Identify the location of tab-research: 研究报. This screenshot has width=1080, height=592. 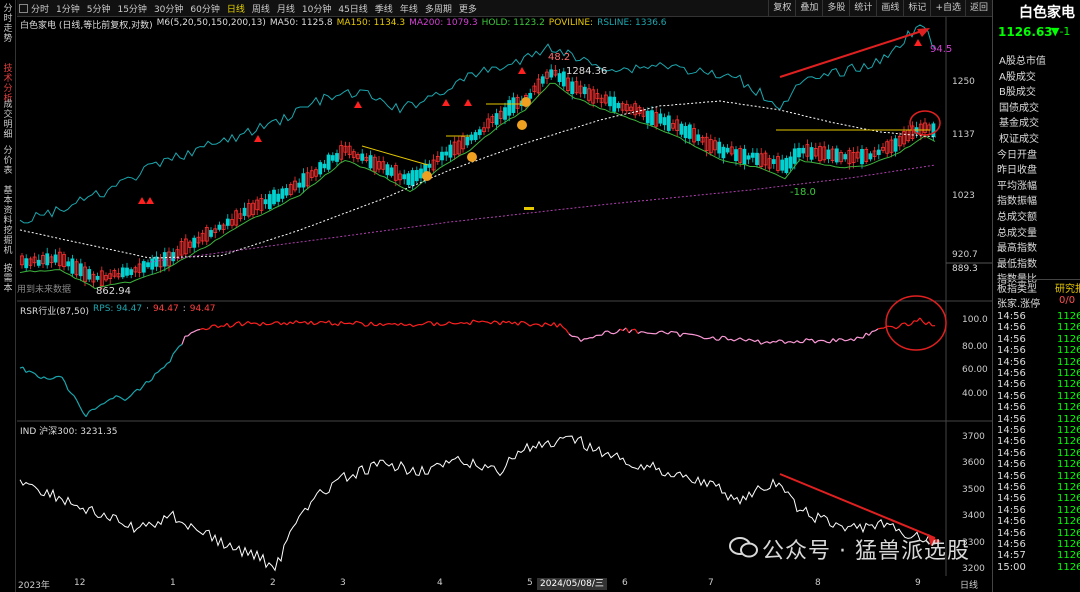
(1067, 287).